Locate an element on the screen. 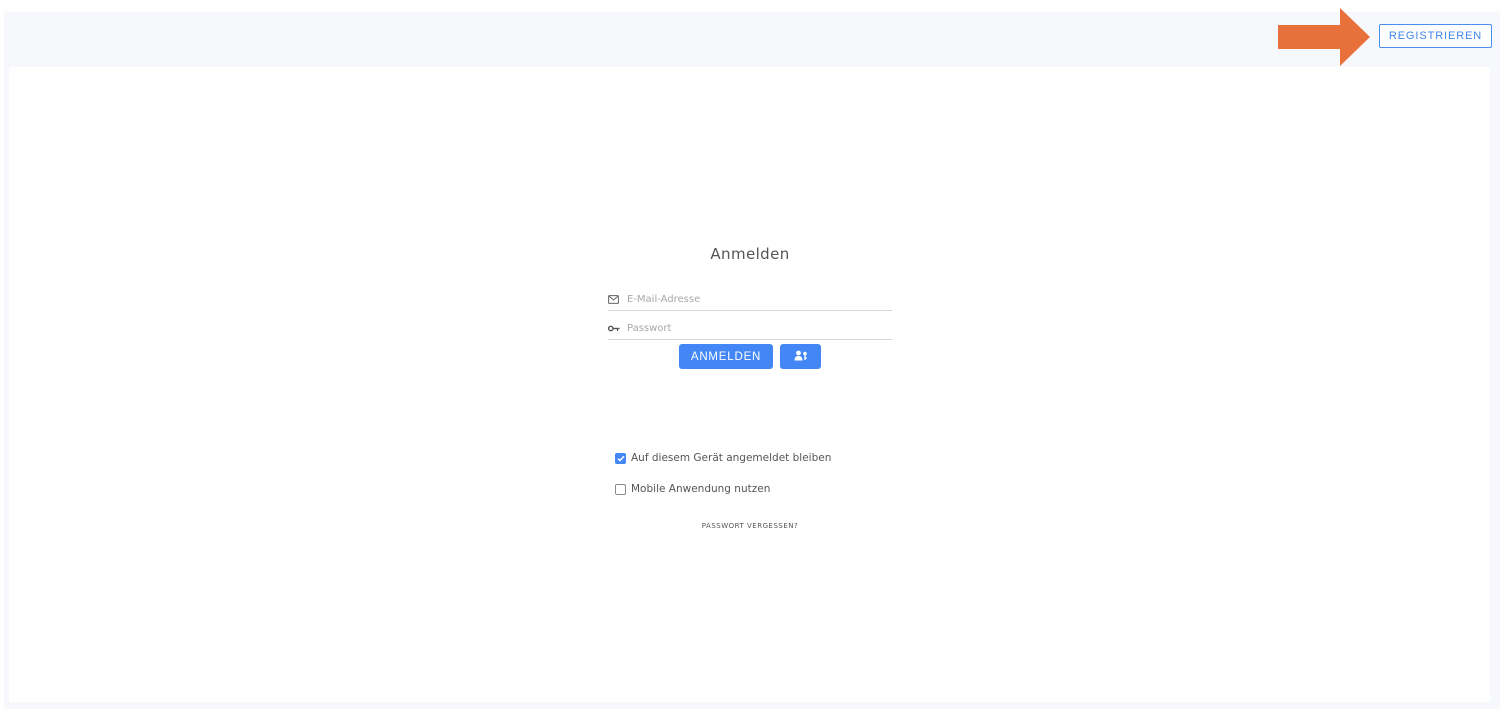 This screenshot has height=711, width=1502. key-icon is located at coordinates (617, 328).